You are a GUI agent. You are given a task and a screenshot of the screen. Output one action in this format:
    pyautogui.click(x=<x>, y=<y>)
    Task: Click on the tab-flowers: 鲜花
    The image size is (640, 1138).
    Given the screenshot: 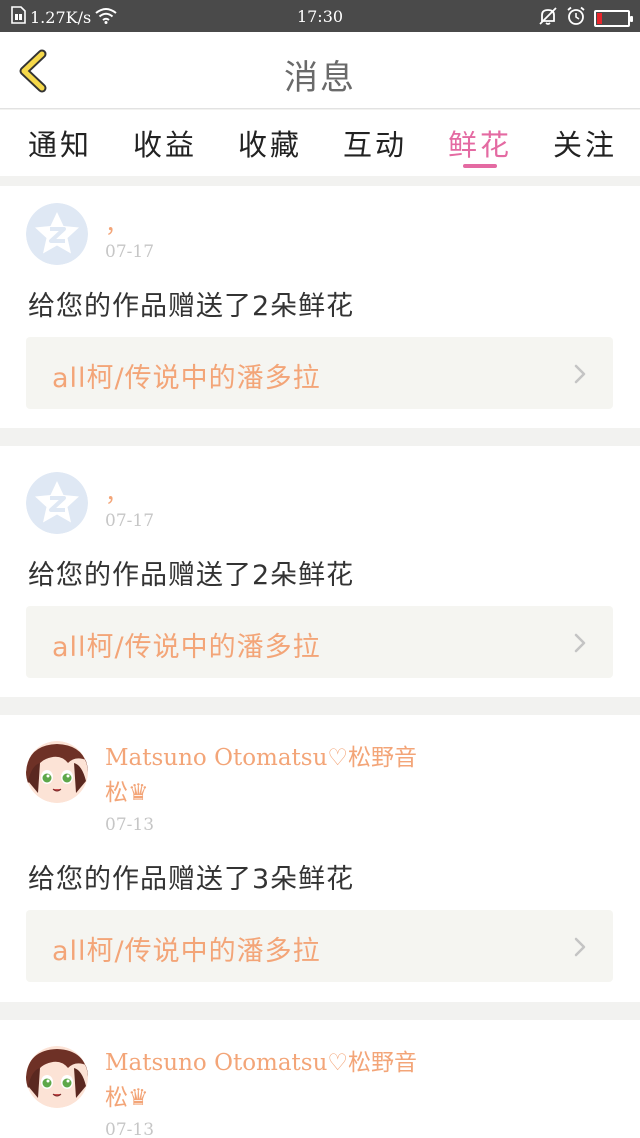 What is the action you would take?
    pyautogui.click(x=480, y=146)
    